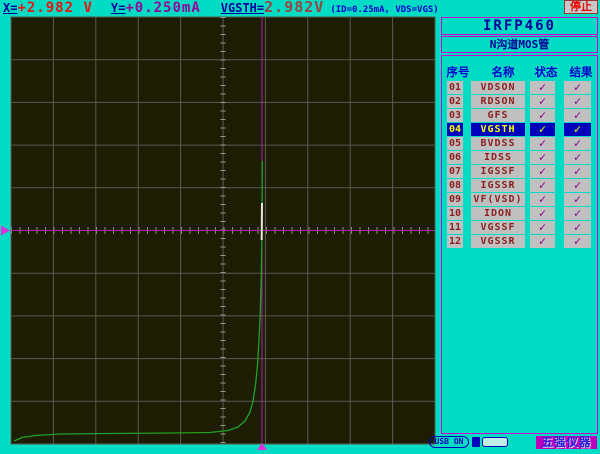 This screenshot has height=454, width=600. Describe the element at coordinates (498, 199) in the screenshot. I see `param-name: VF(VSD)` at that location.